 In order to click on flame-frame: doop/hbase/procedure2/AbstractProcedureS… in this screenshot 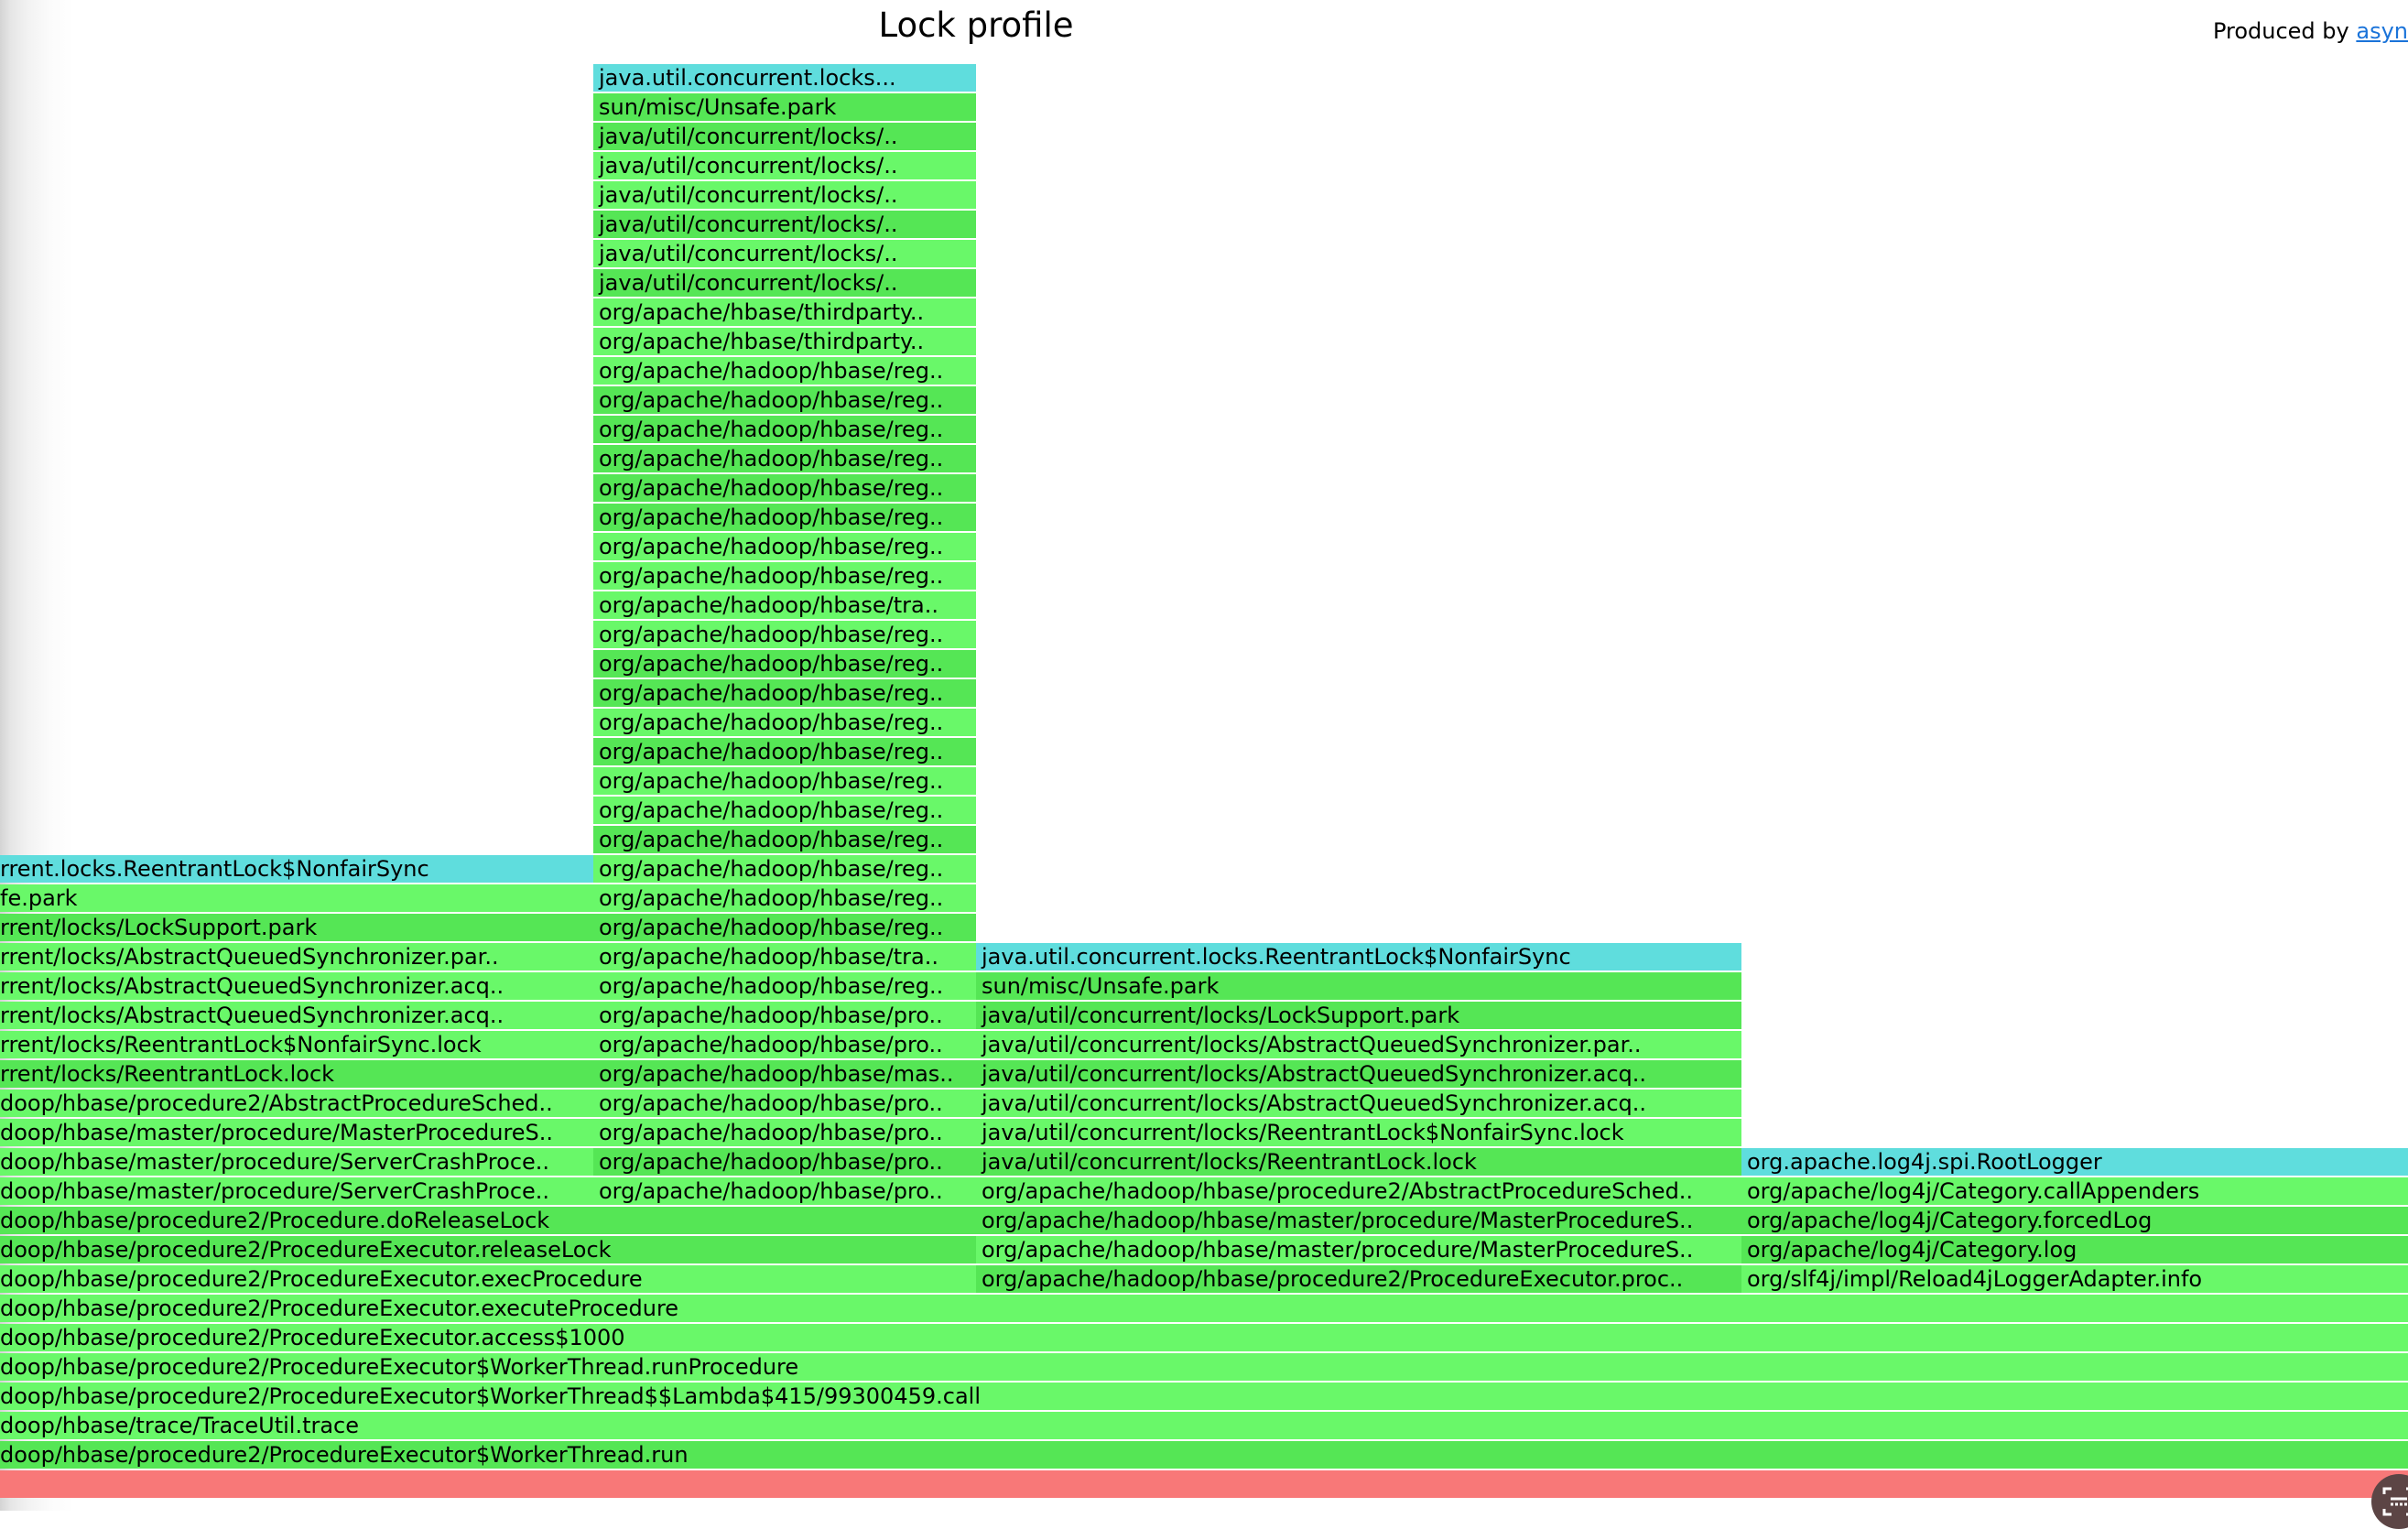, I will do `click(296, 1103)`.